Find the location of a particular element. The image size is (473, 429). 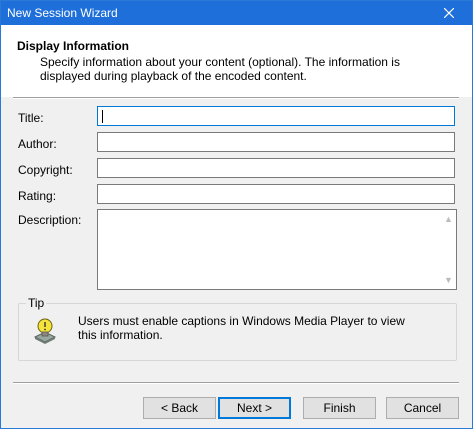

next-button: Next > is located at coordinates (254, 408).